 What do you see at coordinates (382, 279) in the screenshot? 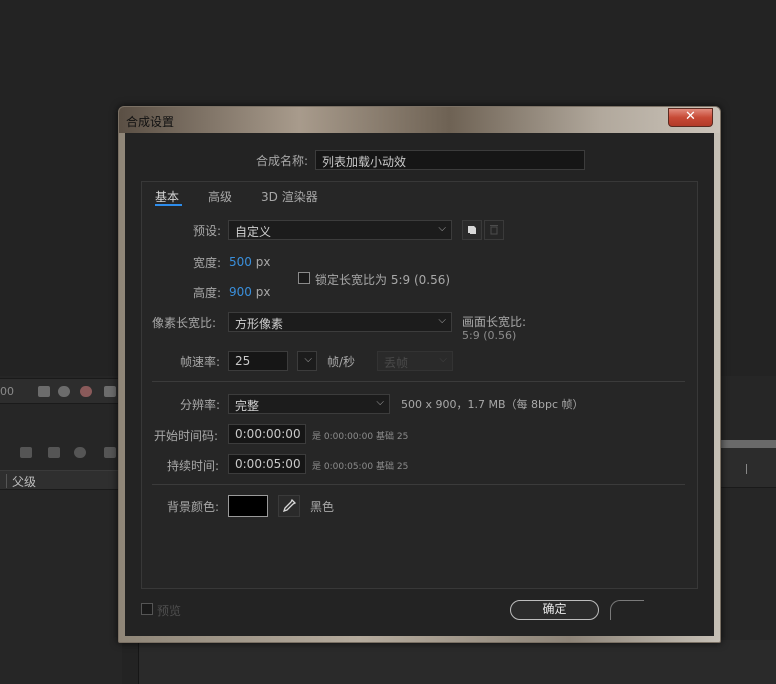
I see `lock-aspect-label: 锁定长宽比为 5:9 (0.56)` at bounding box center [382, 279].